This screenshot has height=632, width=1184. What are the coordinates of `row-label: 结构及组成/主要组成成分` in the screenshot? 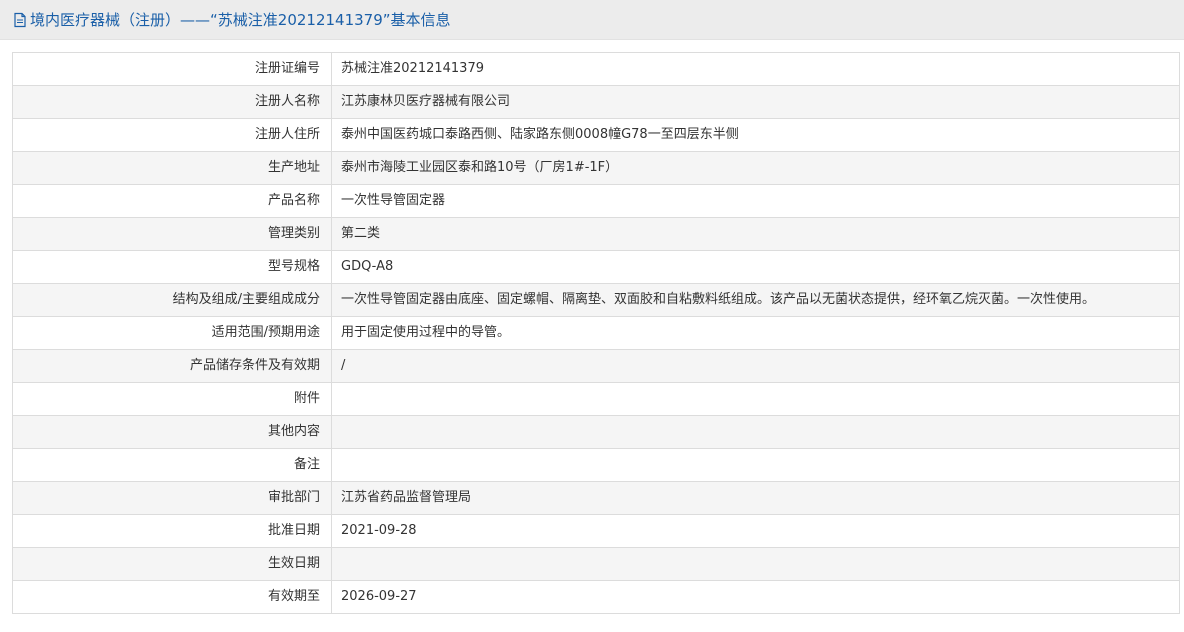 It's located at (172, 300).